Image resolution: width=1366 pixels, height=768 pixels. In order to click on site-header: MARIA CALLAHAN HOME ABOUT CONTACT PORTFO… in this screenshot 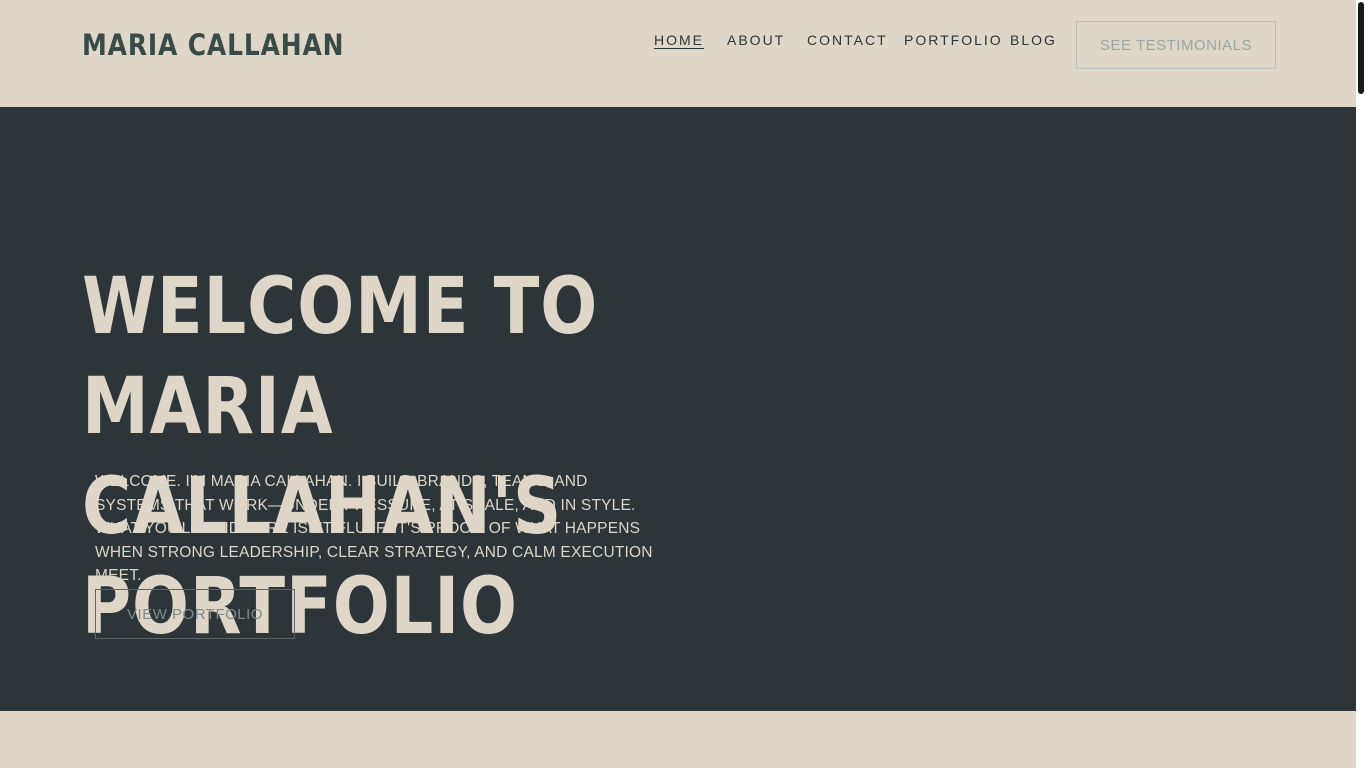, I will do `click(678, 53)`.